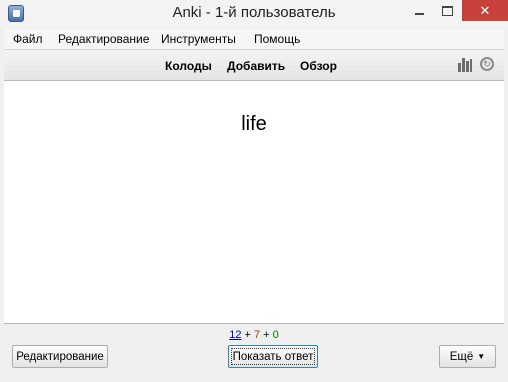  Describe the element at coordinates (465, 65) in the screenshot. I see `stats-icon` at that location.